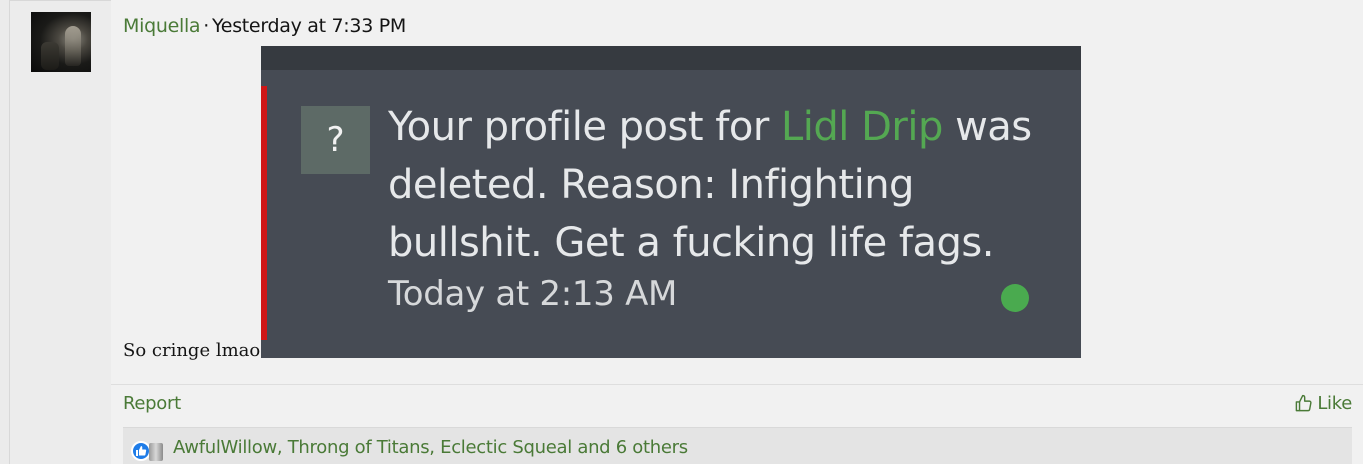  I want to click on question-mark-glyph: ?, so click(335, 140).